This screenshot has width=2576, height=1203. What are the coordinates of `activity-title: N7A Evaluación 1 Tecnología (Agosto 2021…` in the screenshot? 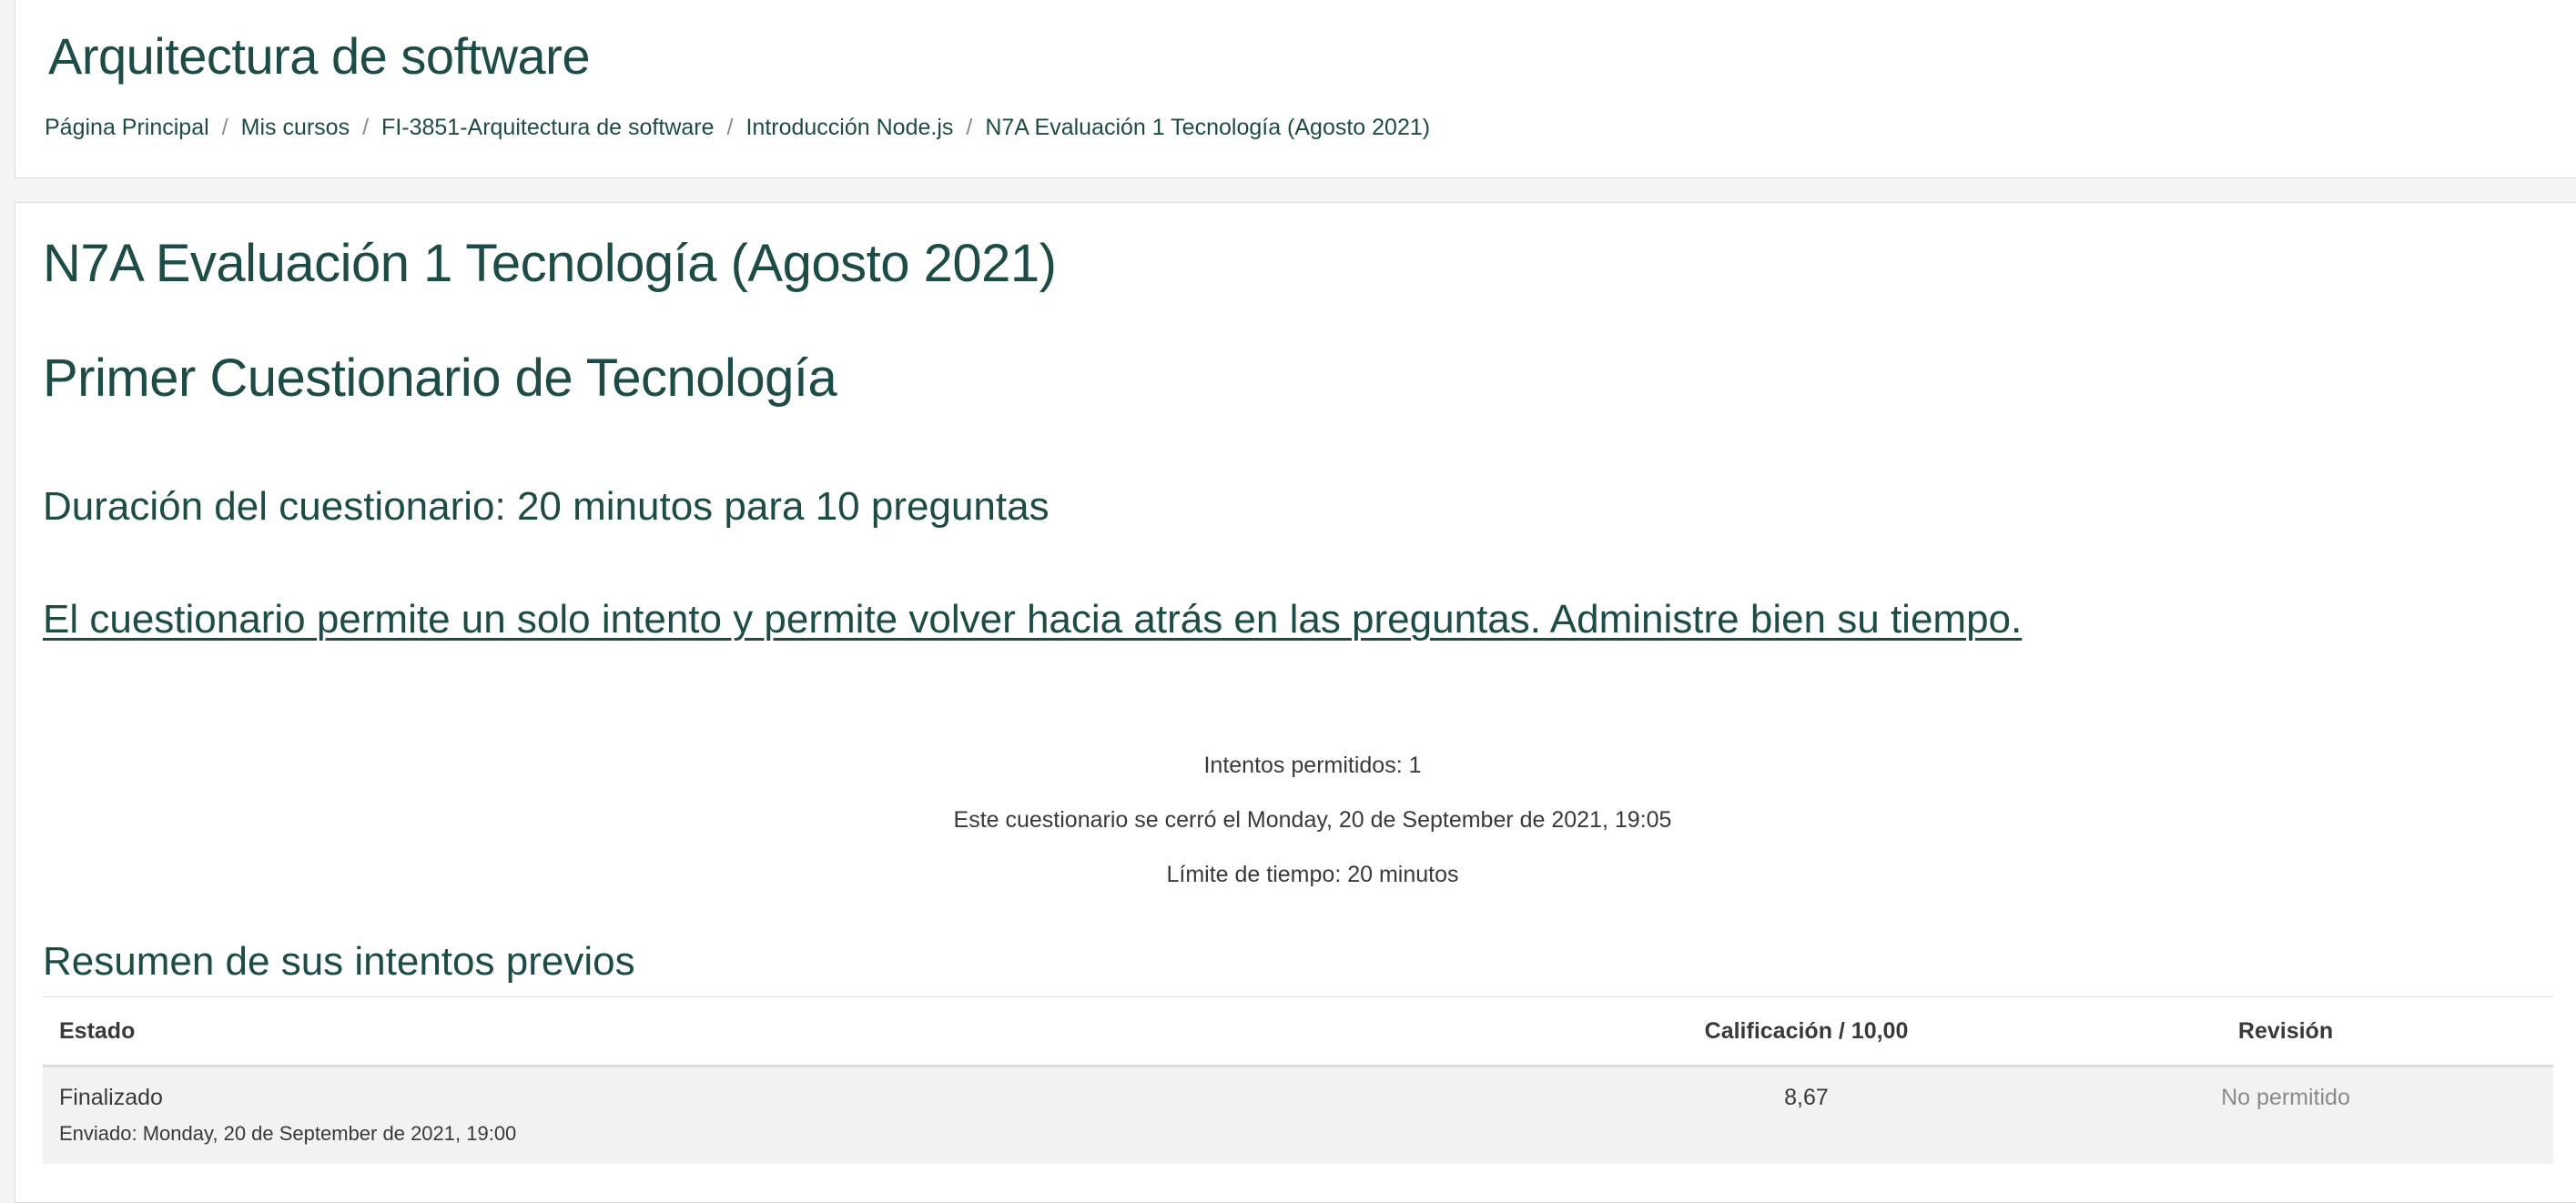 It's located at (550, 264).